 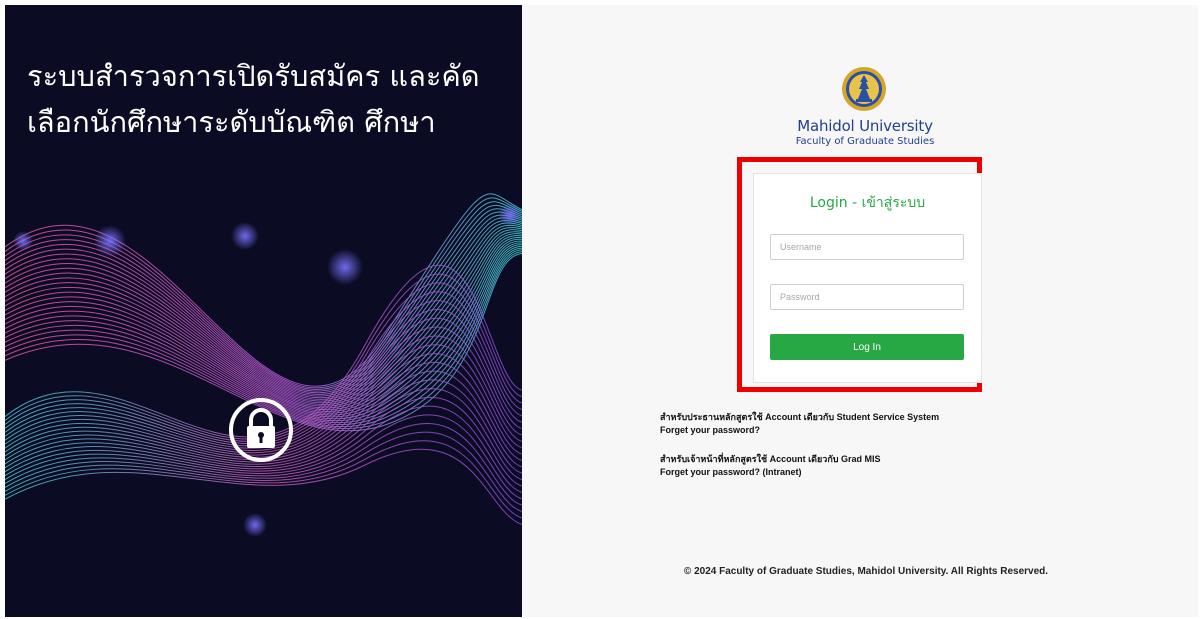 I want to click on username-input, so click(x=867, y=247).